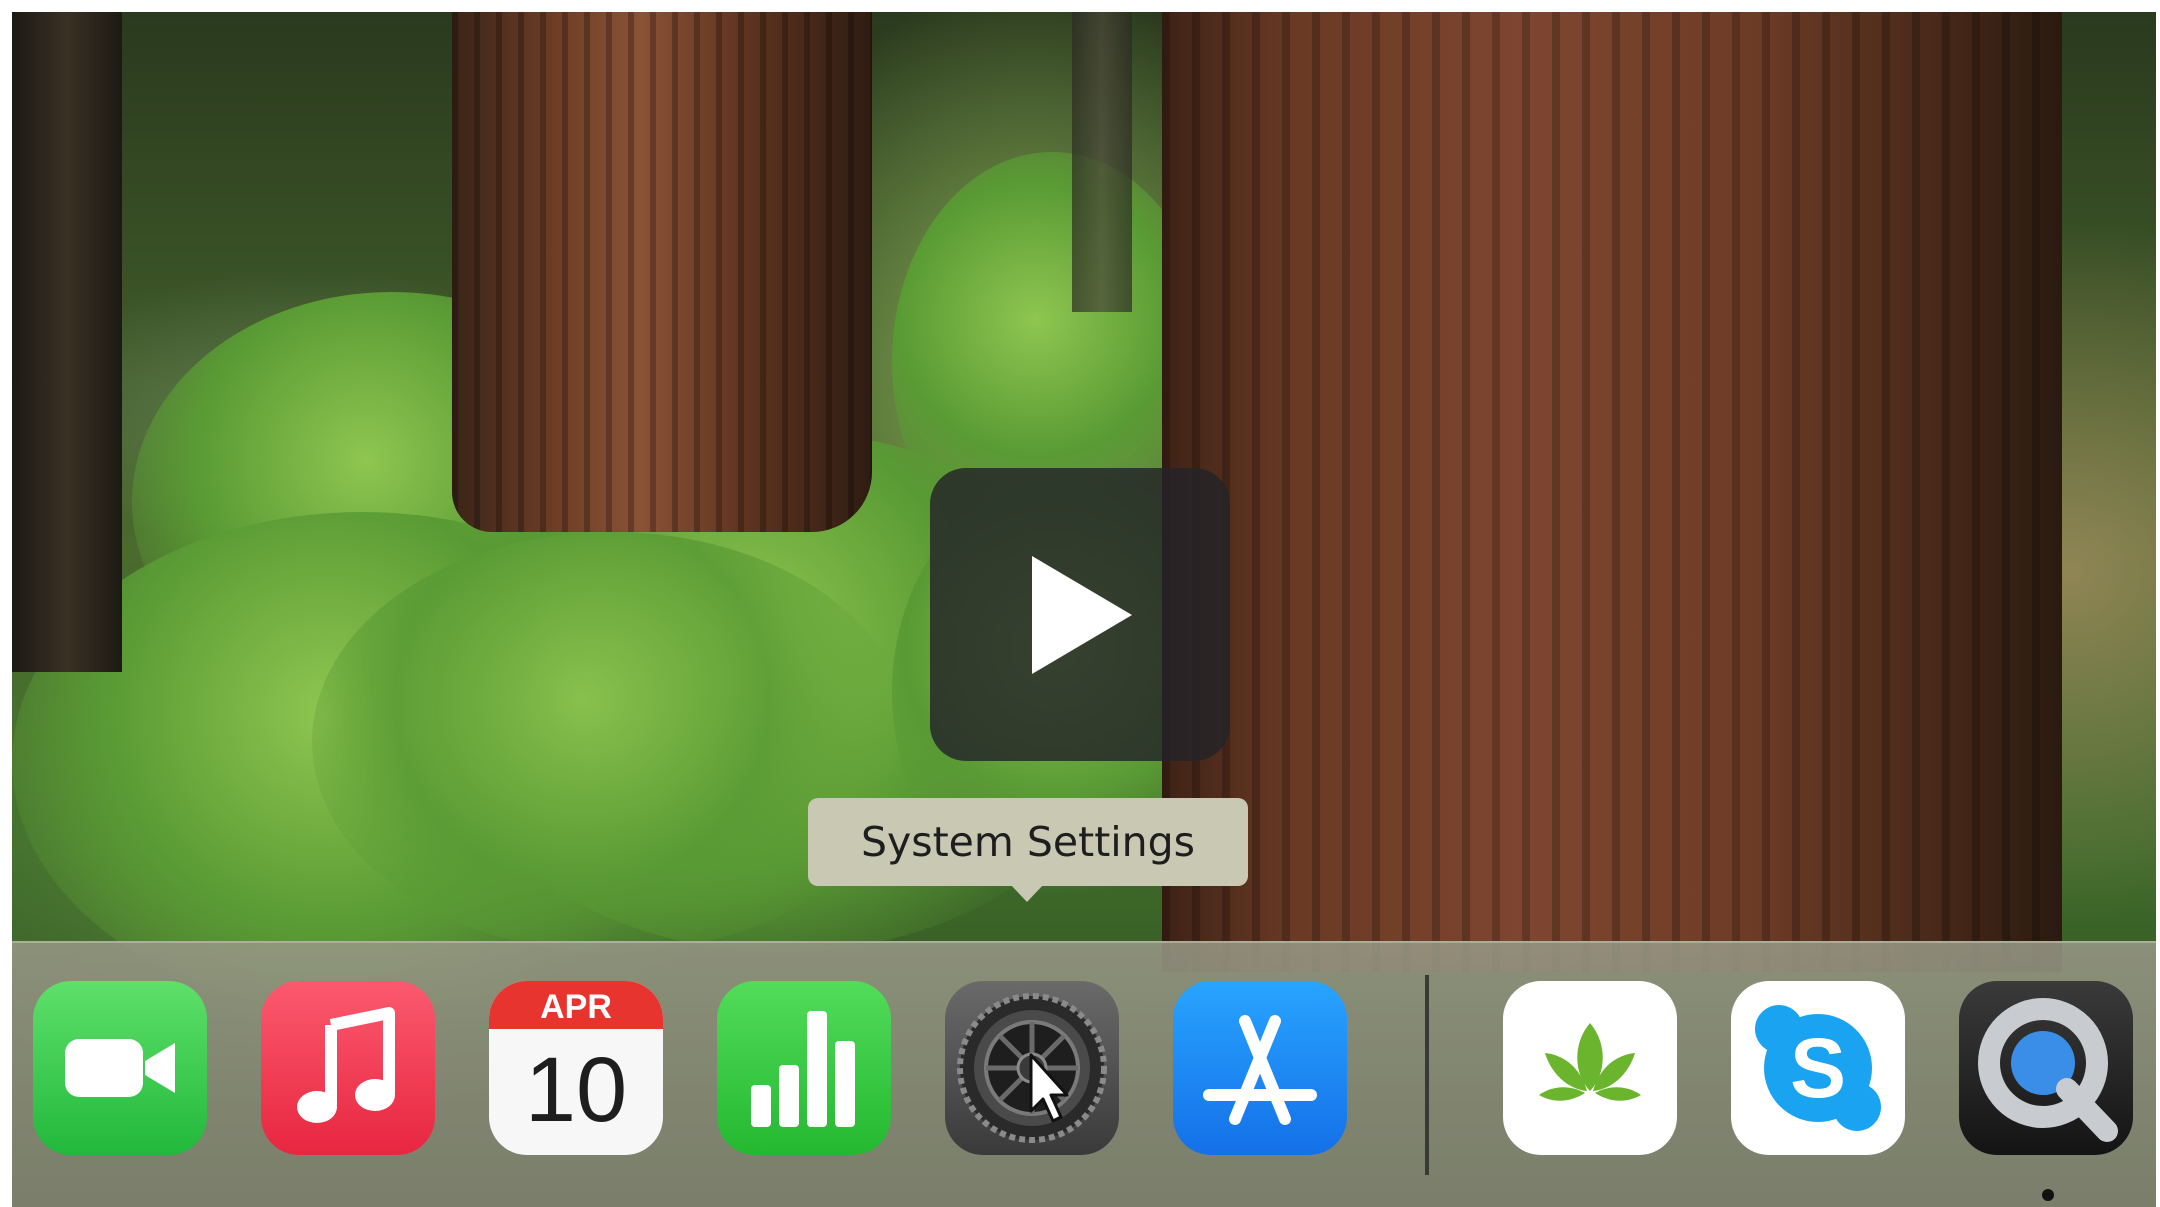 Image resolution: width=2160 pixels, height=1207 pixels. I want to click on facetime-icon, so click(120, 1068).